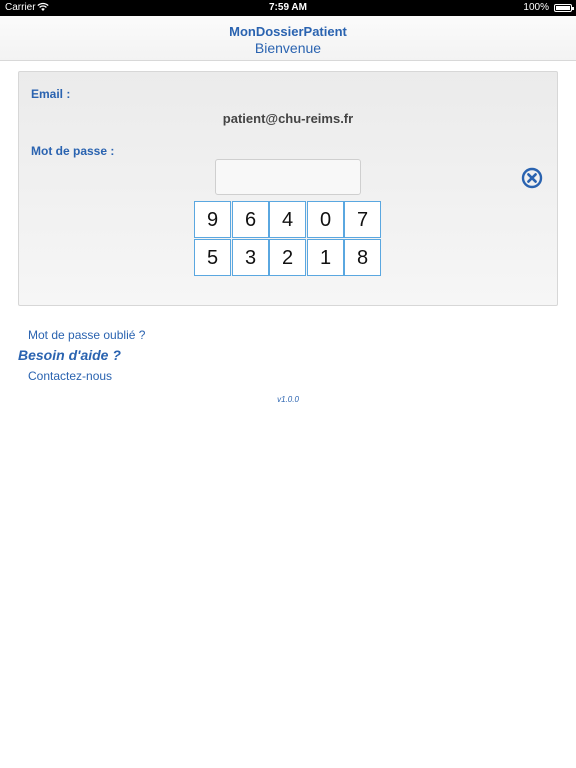 The height and width of the screenshot is (768, 576). What do you see at coordinates (564, 8) in the screenshot?
I see `battery-icon` at bounding box center [564, 8].